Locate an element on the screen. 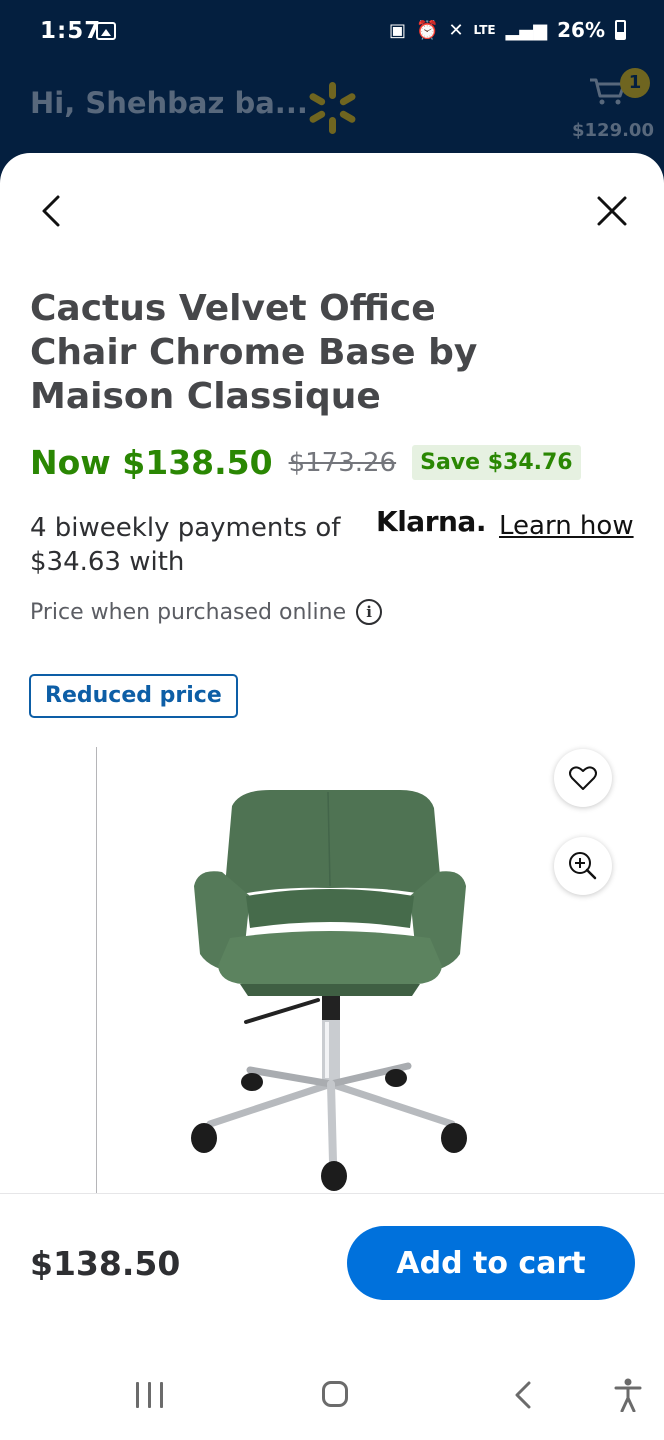  status-icons: ▣ ⏰ ✕ LTE ▂▄▆ 26% is located at coordinates (507, 30).